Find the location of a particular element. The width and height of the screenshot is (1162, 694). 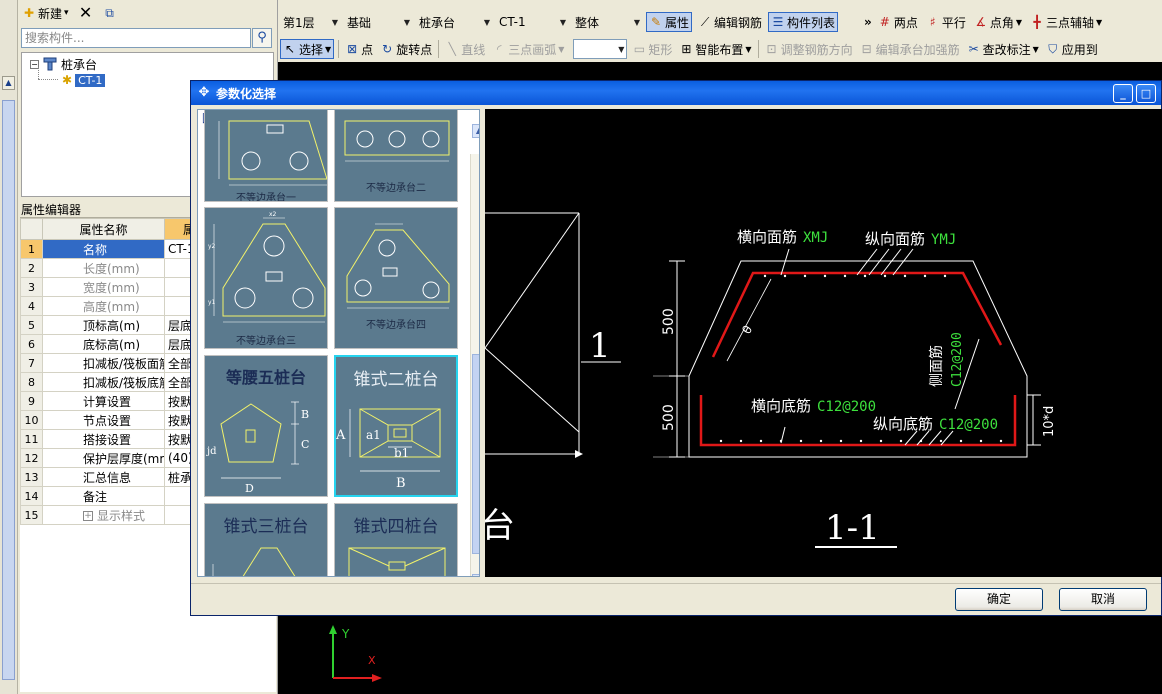

dim-label: x2 is located at coordinates (273, 214).